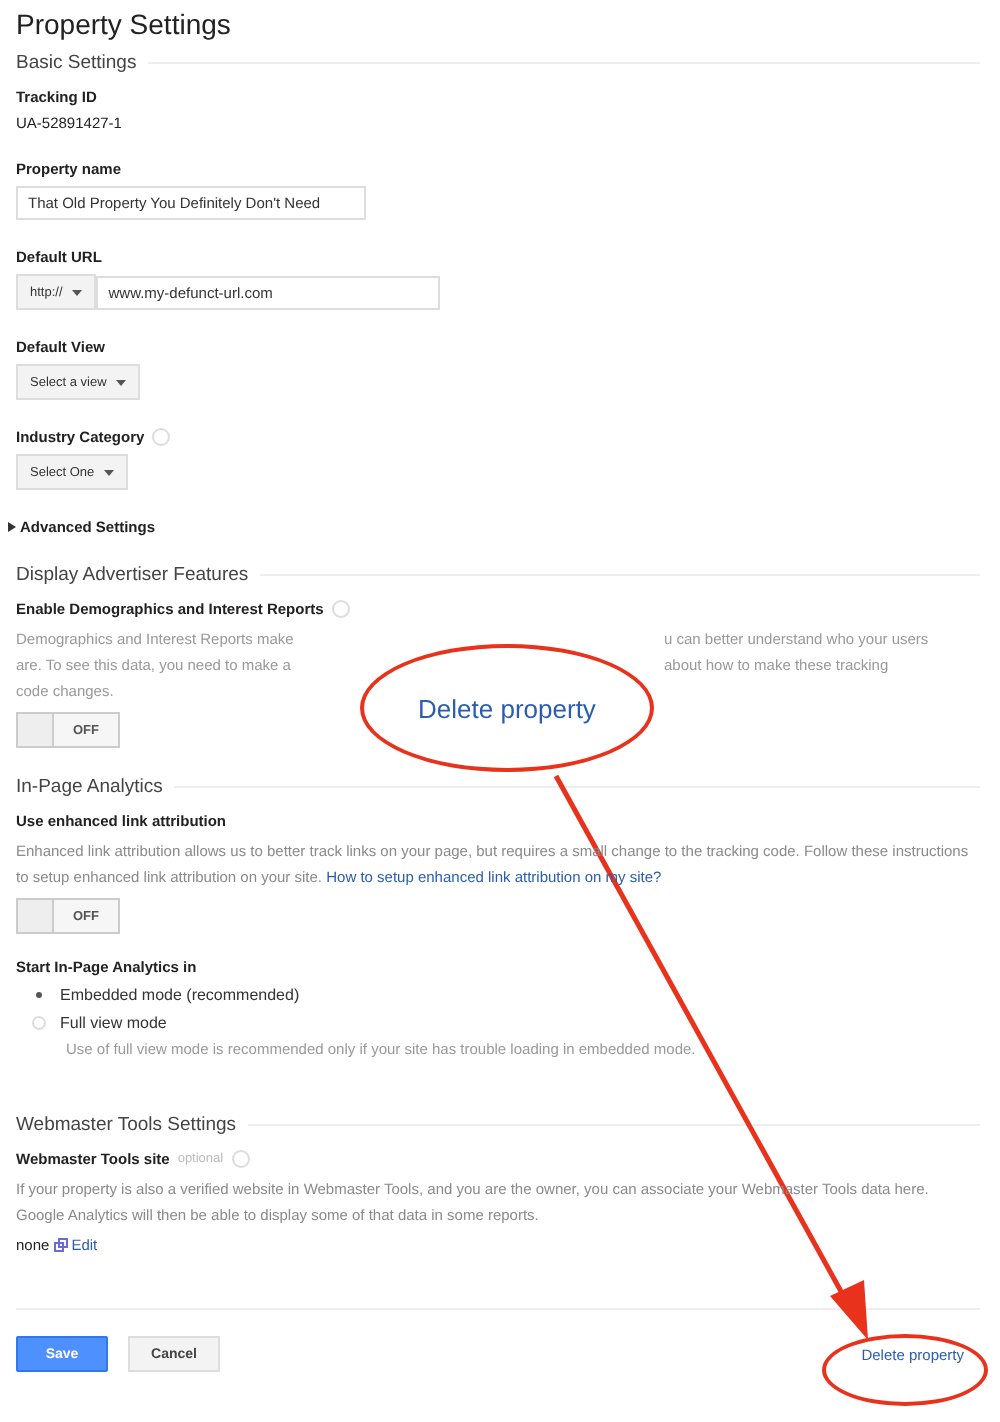 The image size is (1000, 1422). Describe the element at coordinates (507, 708) in the screenshot. I see `callout-bubble: Delete property` at that location.